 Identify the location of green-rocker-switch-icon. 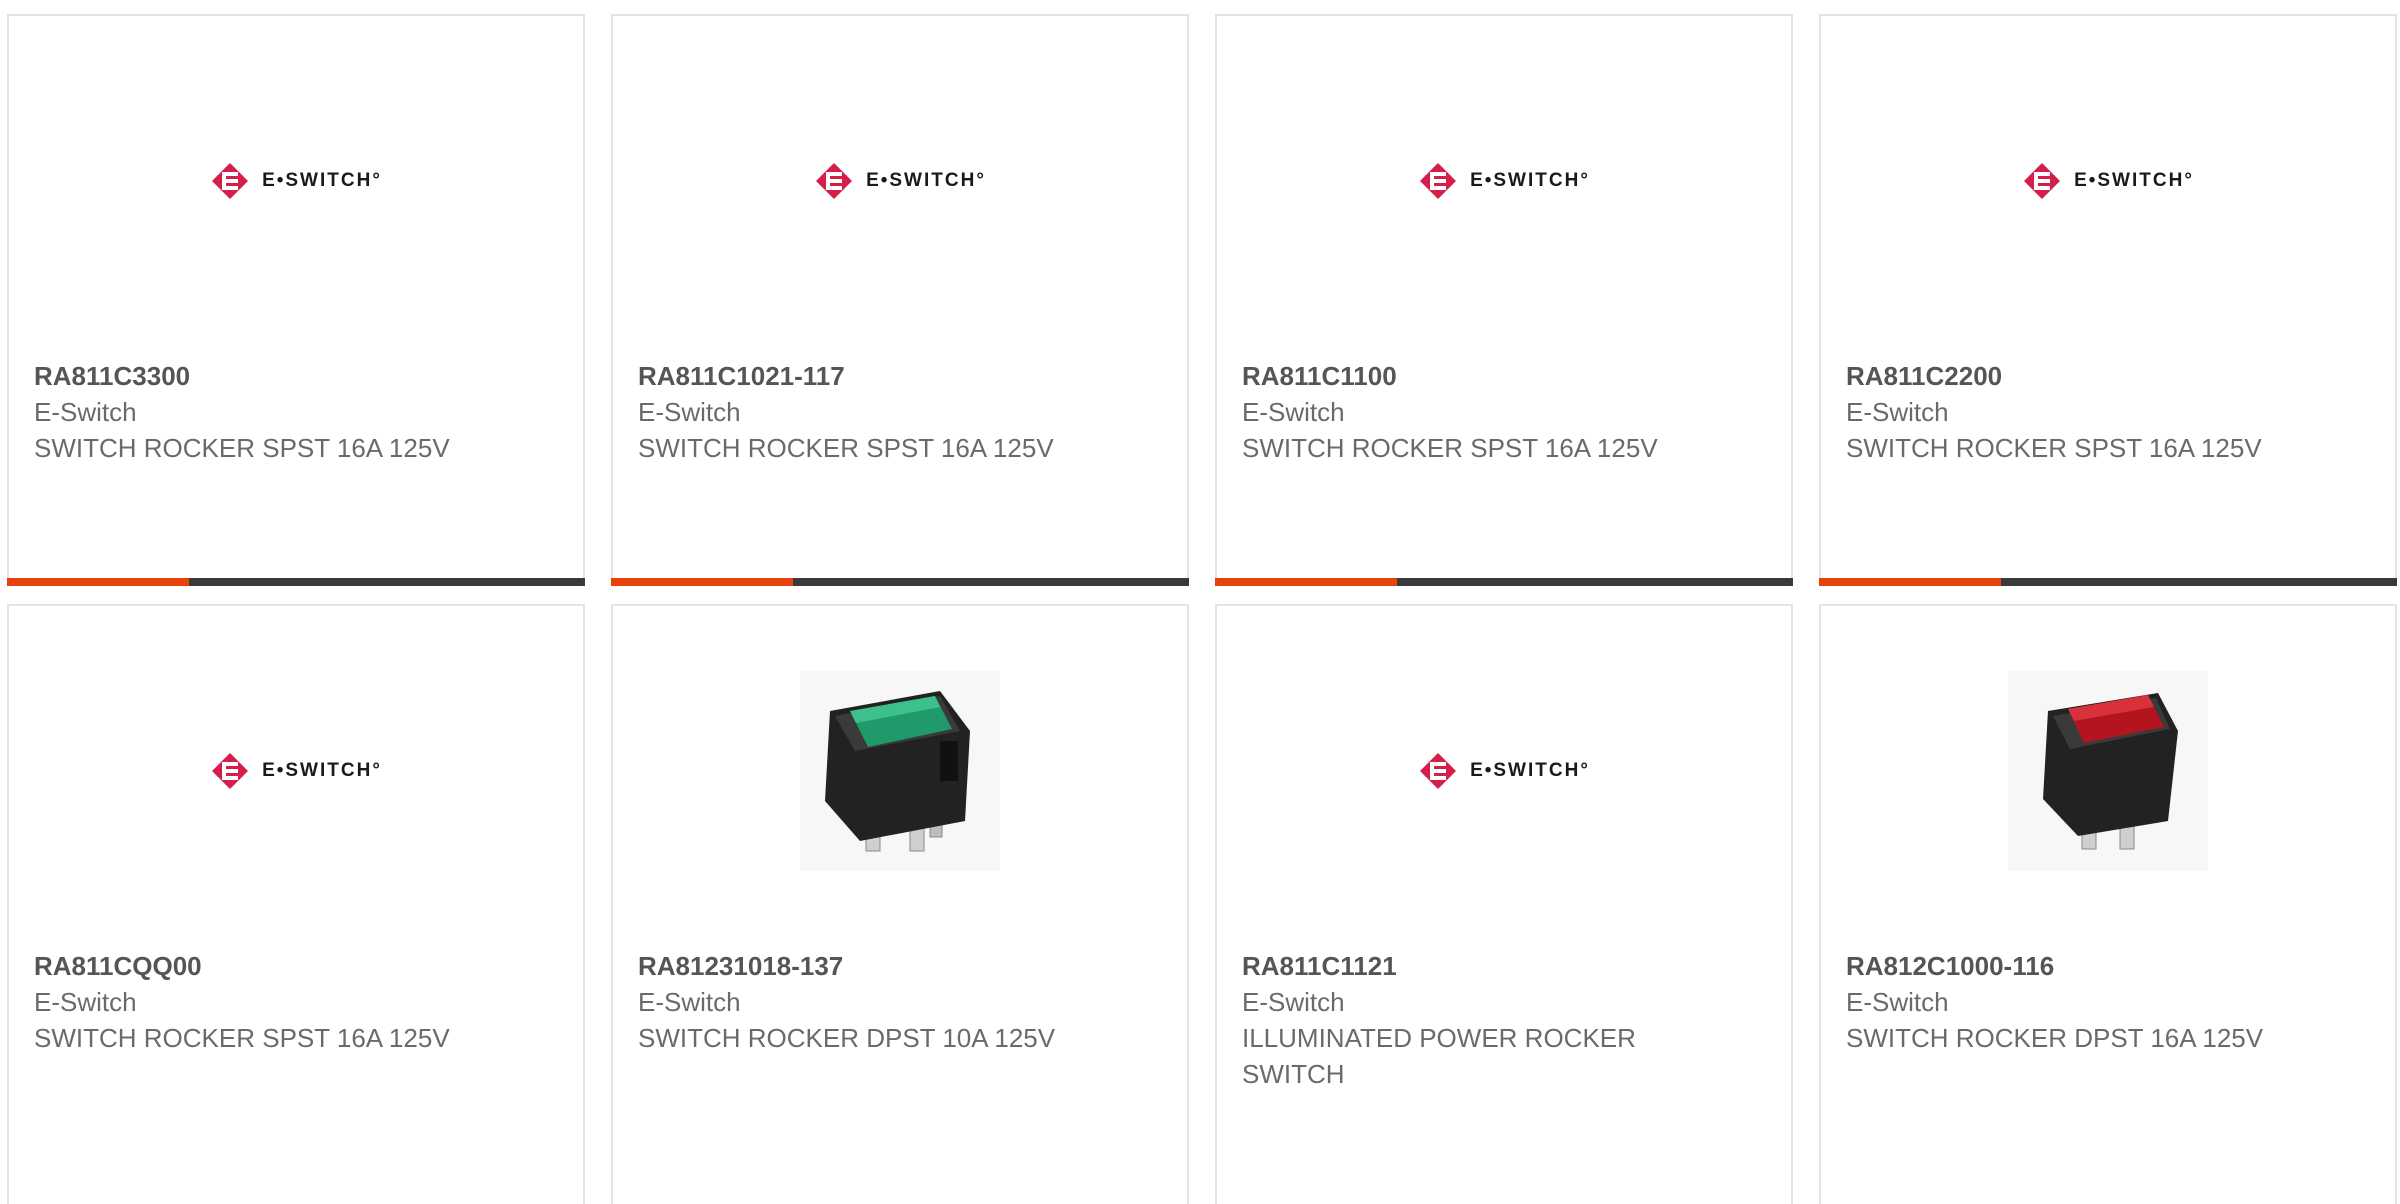
(900, 771).